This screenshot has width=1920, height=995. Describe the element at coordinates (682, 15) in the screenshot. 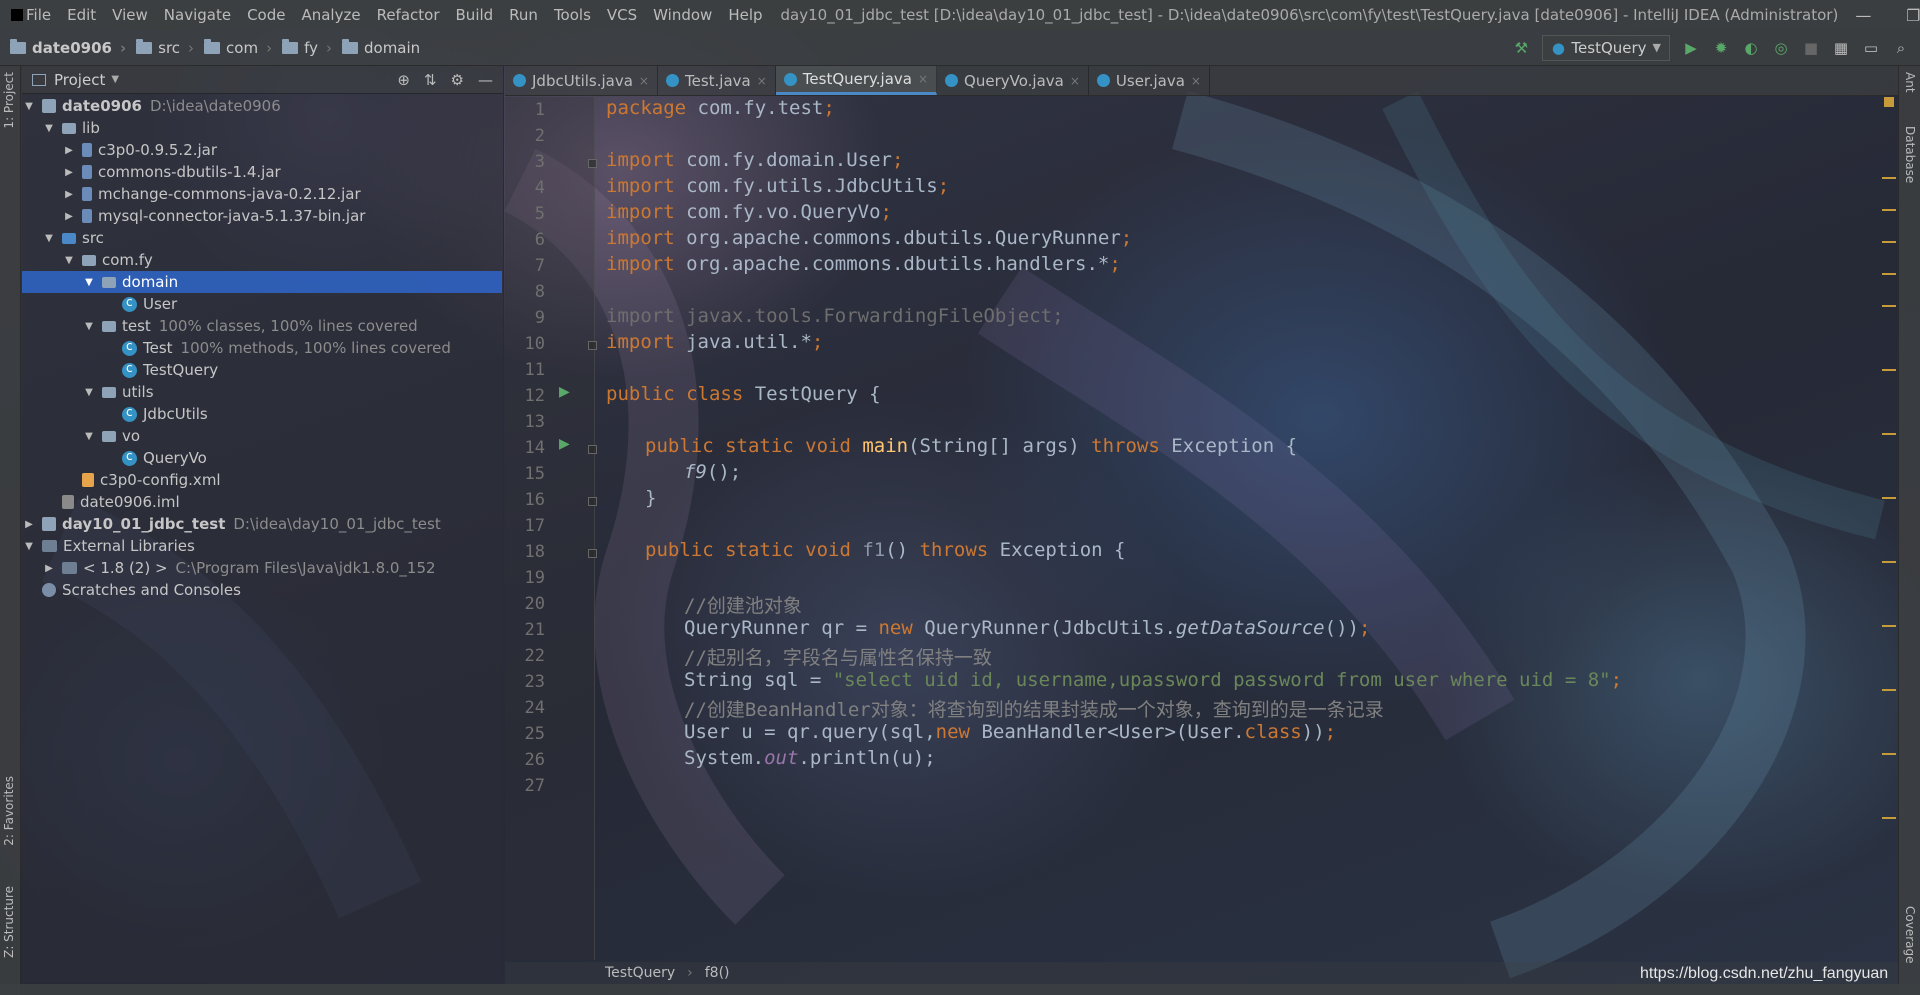

I see `menu-window: Window` at that location.